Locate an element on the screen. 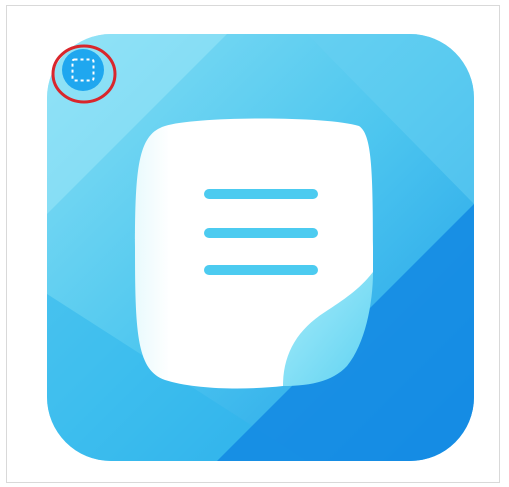  select-region-button is located at coordinates (84, 74).